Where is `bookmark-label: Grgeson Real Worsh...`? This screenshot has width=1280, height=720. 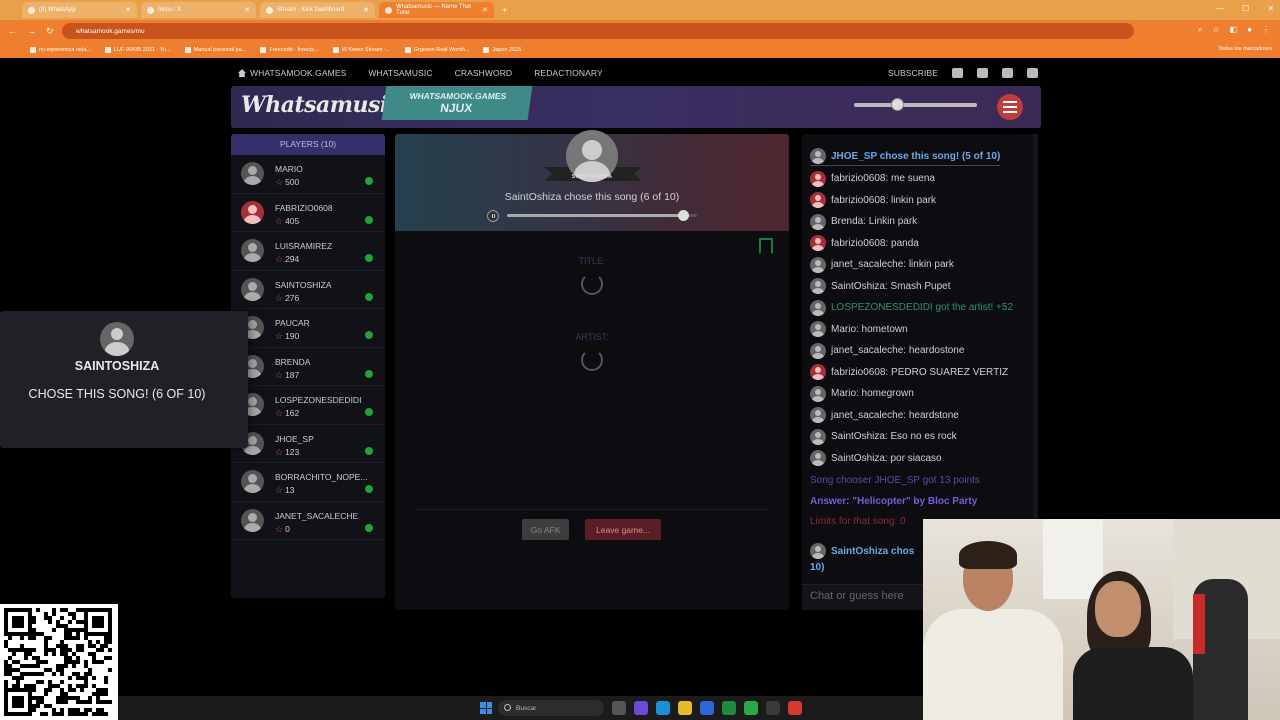
bookmark-label: Grgeson Real Worsh... is located at coordinates (441, 50).